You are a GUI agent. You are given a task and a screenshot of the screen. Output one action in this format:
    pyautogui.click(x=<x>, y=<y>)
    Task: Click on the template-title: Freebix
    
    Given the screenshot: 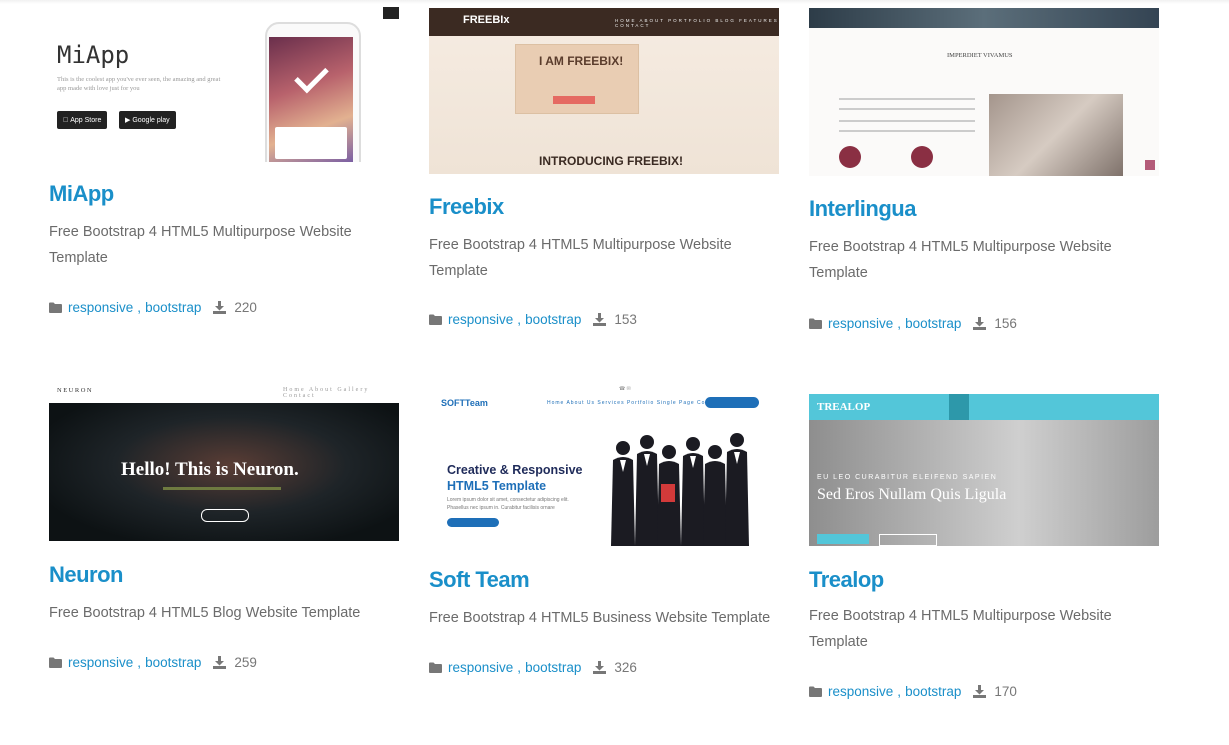 What is the action you would take?
    pyautogui.click(x=604, y=207)
    